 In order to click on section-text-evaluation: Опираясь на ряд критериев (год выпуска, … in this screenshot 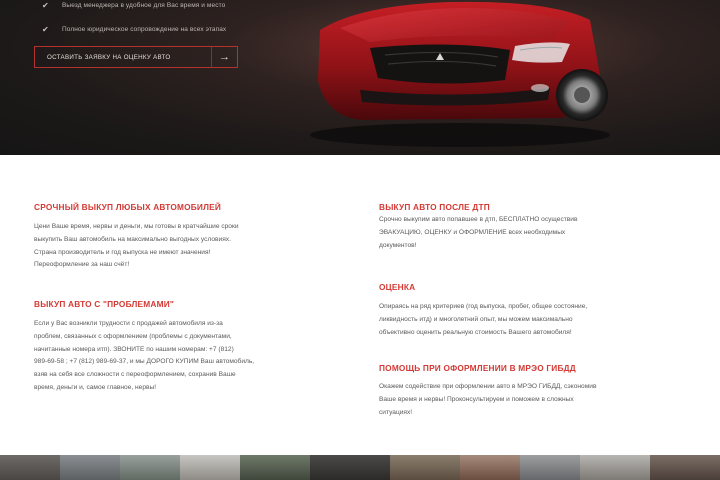, I will do `click(524, 320)`.